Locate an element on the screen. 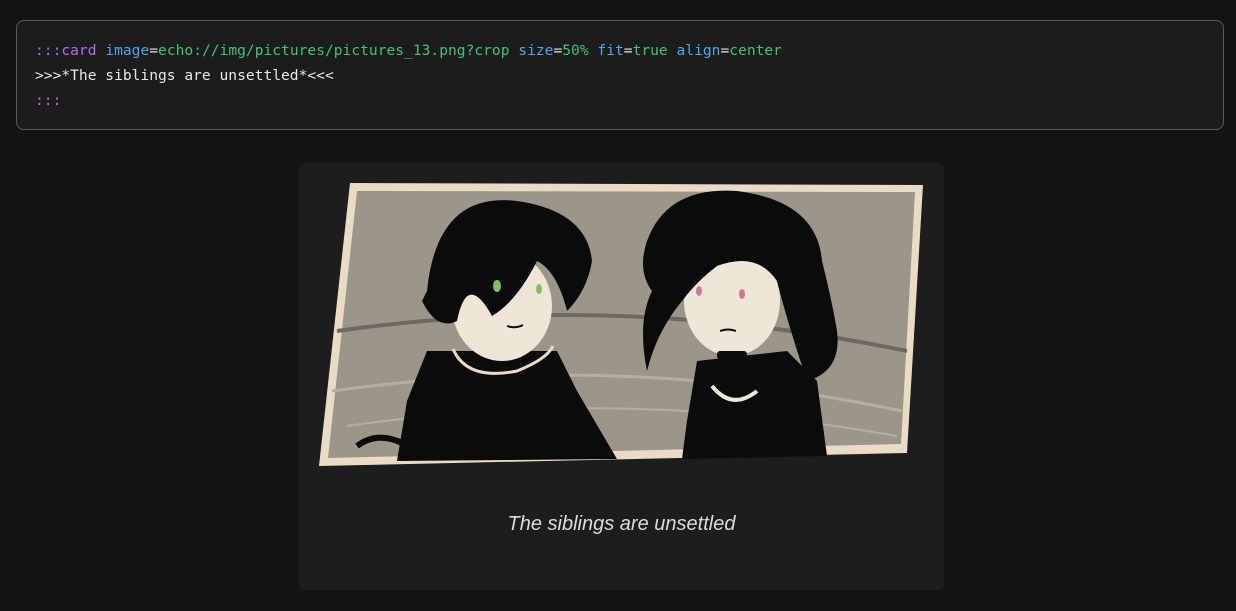 The height and width of the screenshot is (611, 1236). attr-fit-name: fit is located at coordinates (610, 50).